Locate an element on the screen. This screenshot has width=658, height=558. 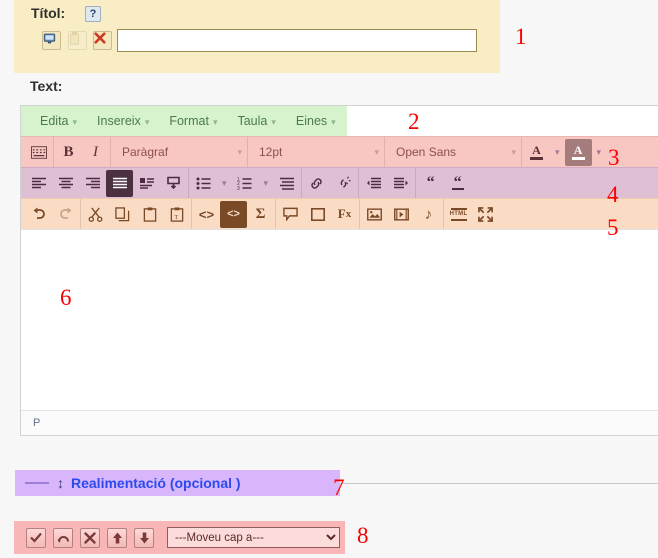
menubar-filler is located at coordinates (502, 121).